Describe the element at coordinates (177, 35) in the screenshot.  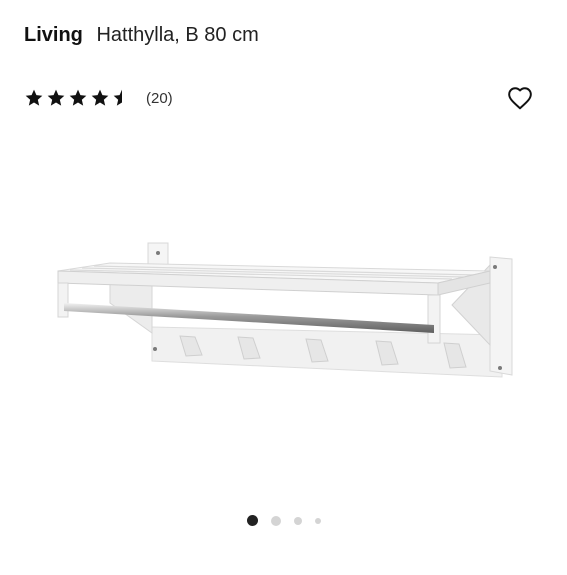
I see `product-description: Hatthylla, B 80 cm` at that location.